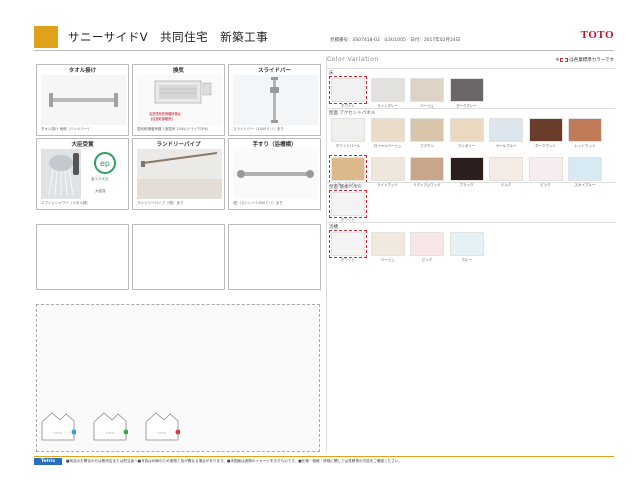 The height and width of the screenshot is (480, 640). I want to click on towel-bar-image, so click(83, 100).